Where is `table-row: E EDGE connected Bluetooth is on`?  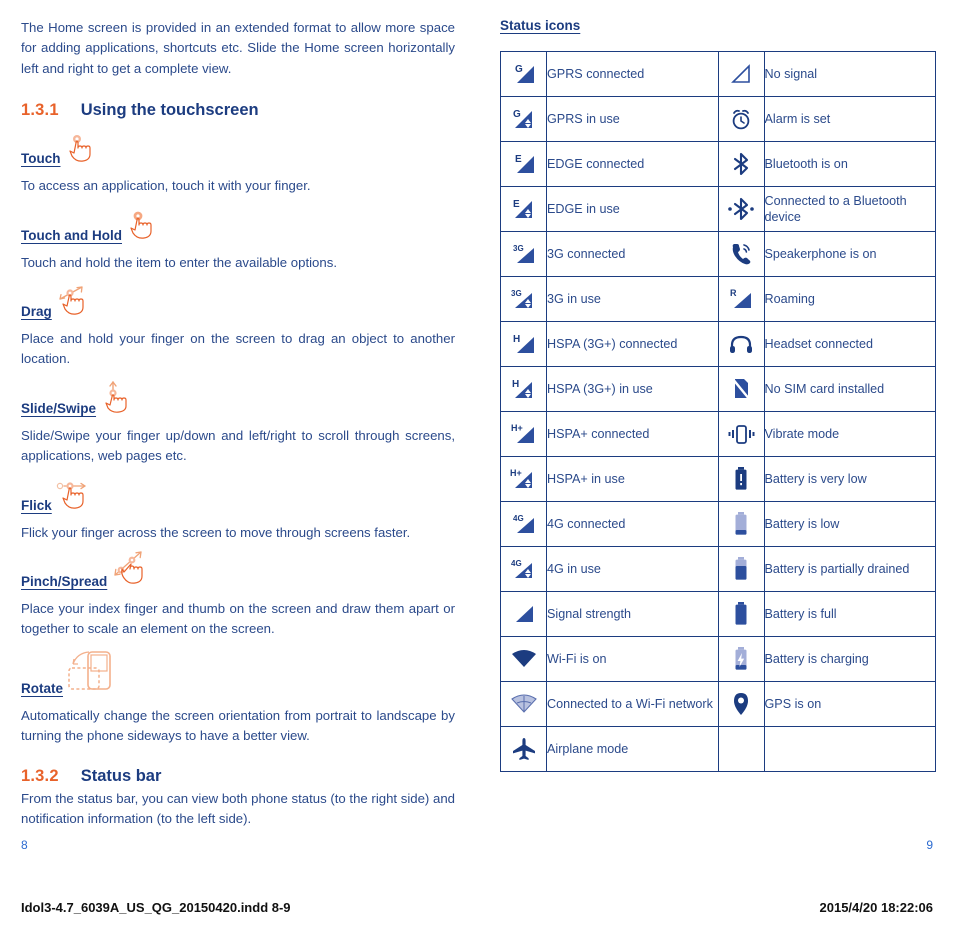 table-row: E EDGE connected Bluetooth is on is located at coordinates (718, 164).